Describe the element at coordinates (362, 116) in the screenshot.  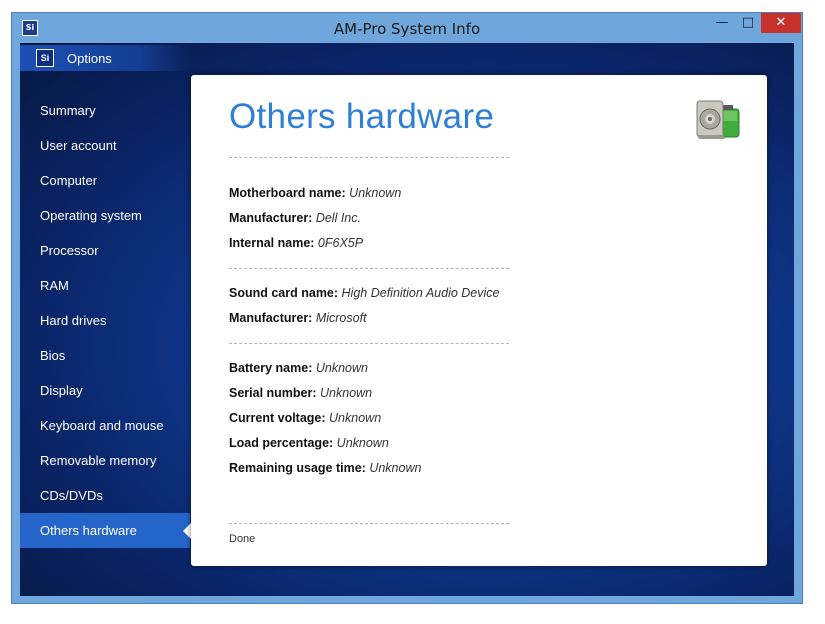
I see `page-title: Others hardware` at that location.